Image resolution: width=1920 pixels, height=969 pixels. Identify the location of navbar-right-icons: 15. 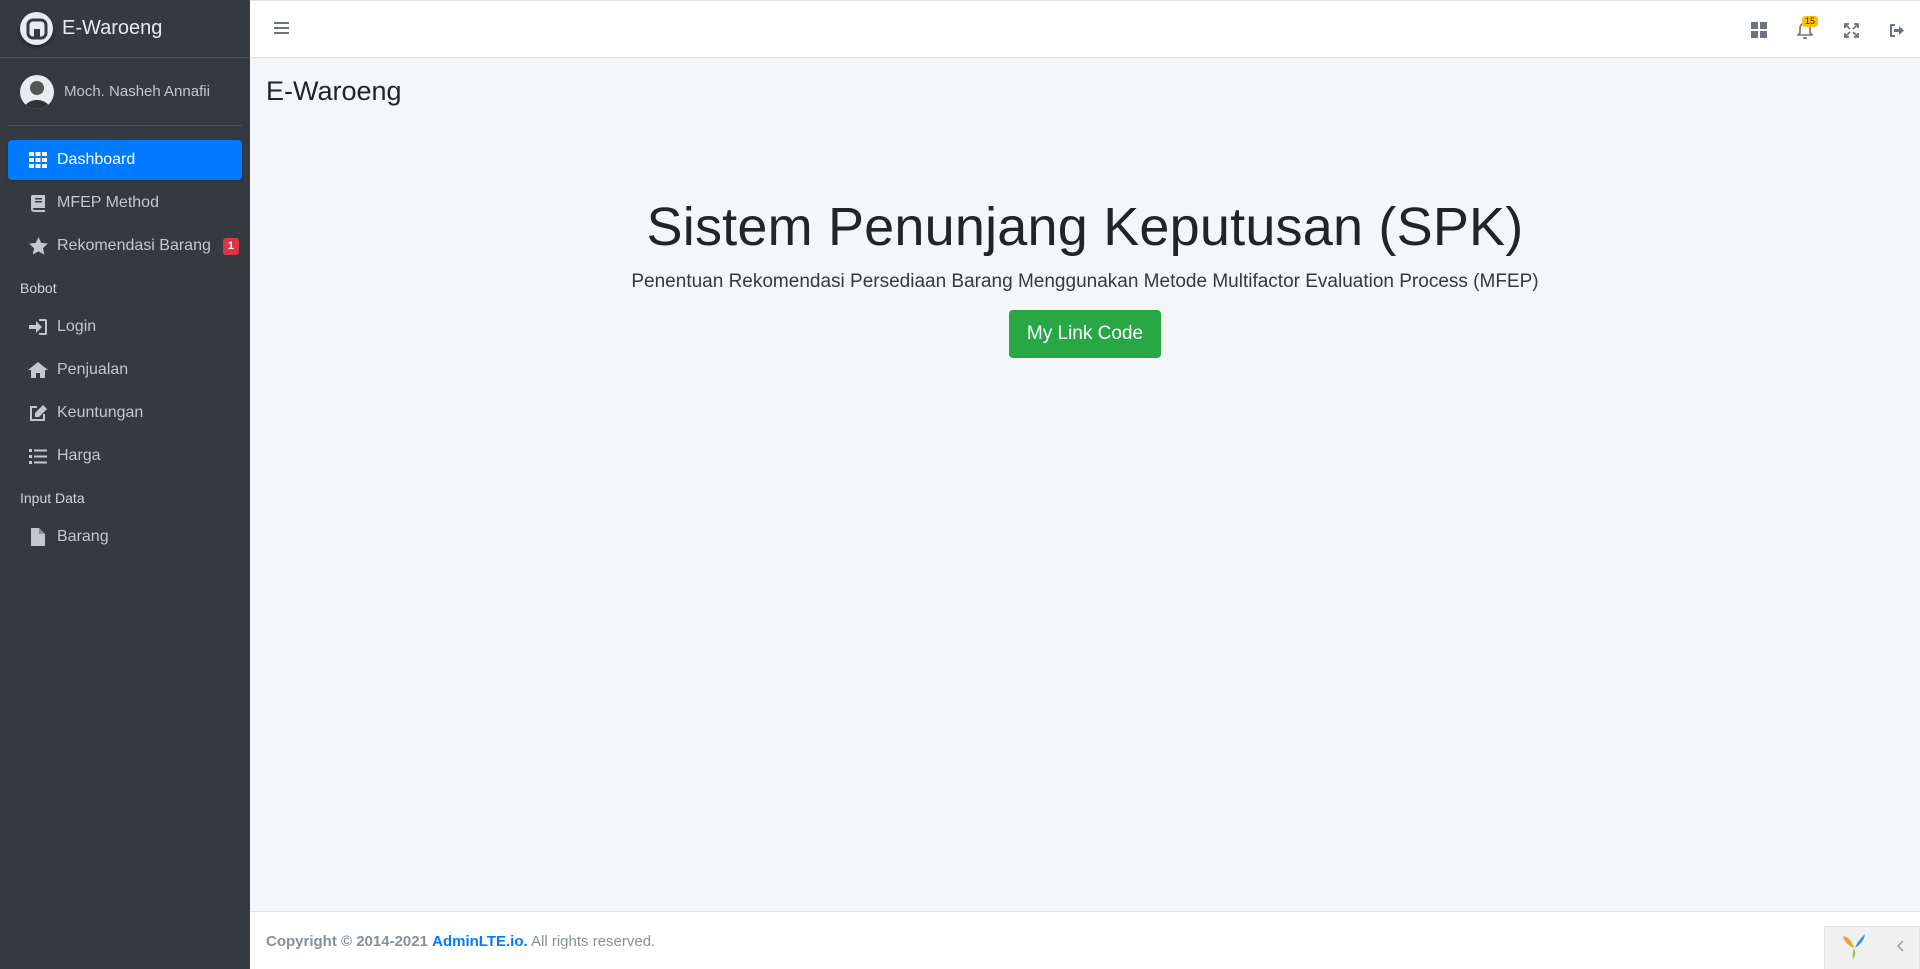
(1828, 30).